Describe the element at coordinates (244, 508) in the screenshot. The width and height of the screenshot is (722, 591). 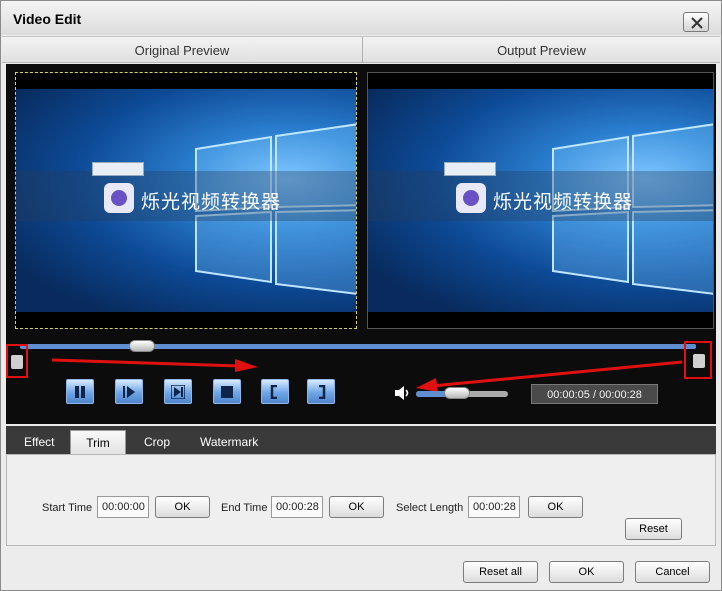
I see `end-time-label: End Time` at that location.